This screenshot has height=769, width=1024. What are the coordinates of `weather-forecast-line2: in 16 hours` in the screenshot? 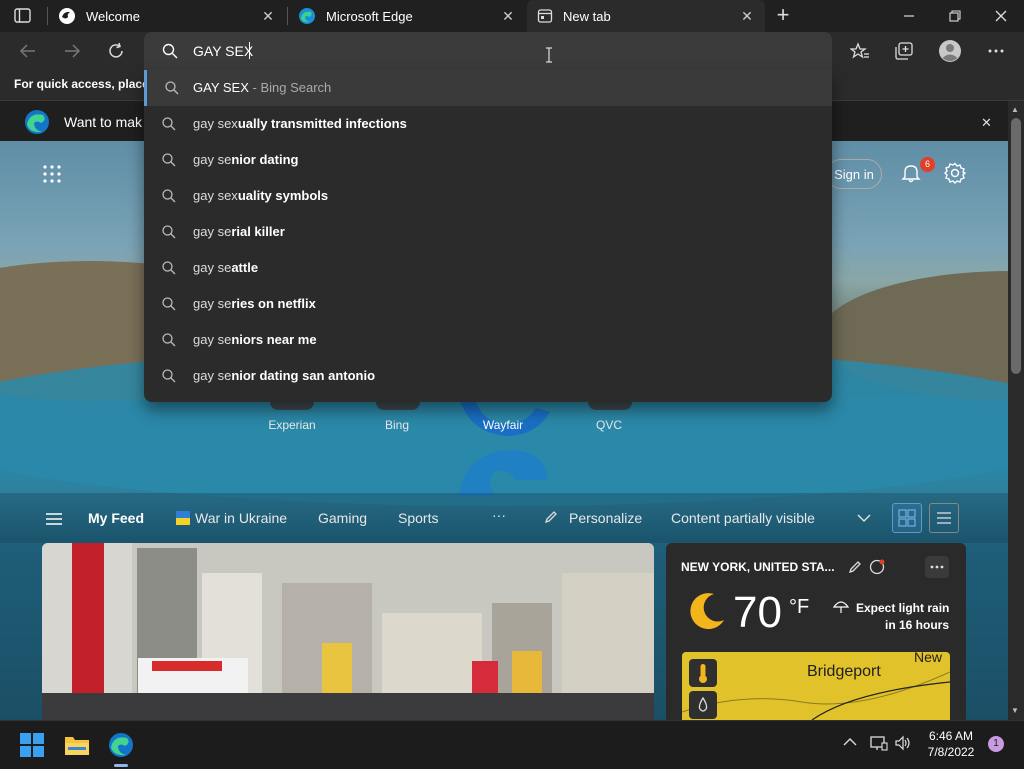 It's located at (917, 625).